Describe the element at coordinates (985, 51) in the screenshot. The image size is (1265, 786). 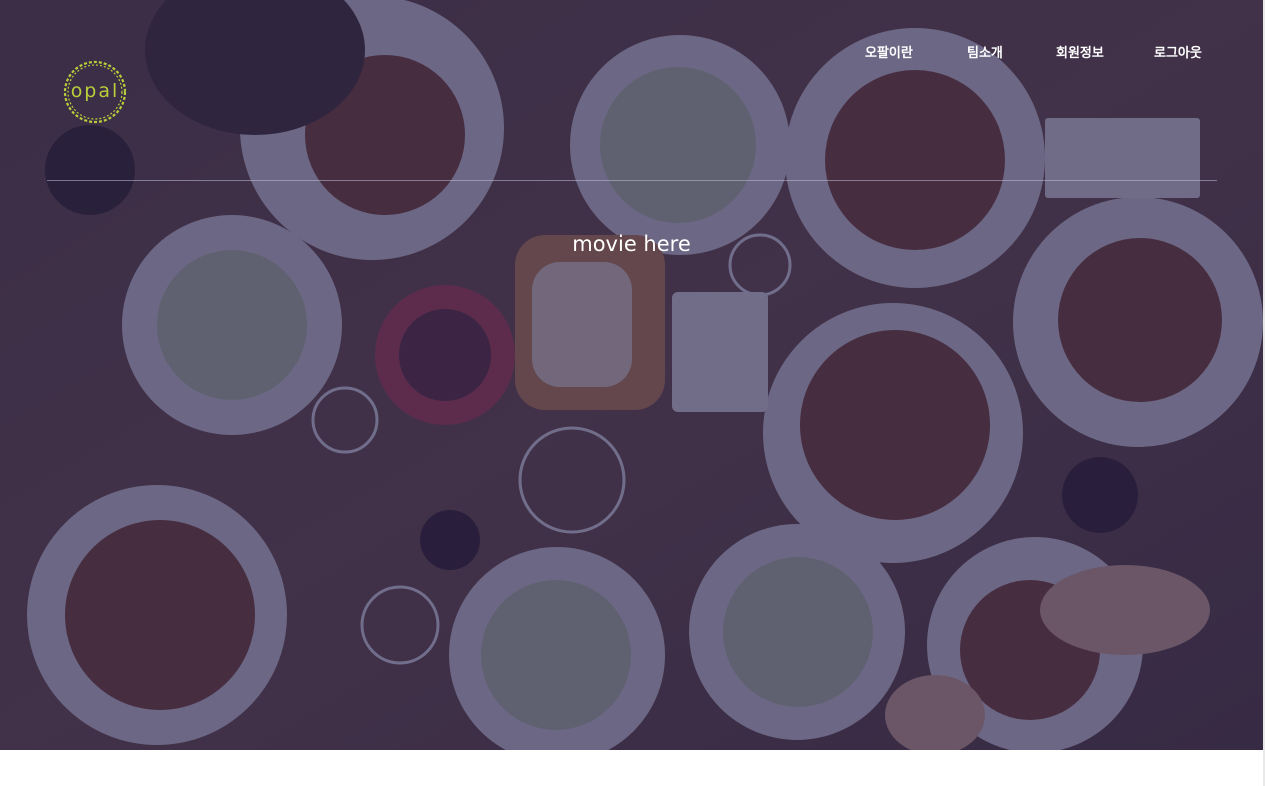
I see `nav-item-team: 팀소개` at that location.